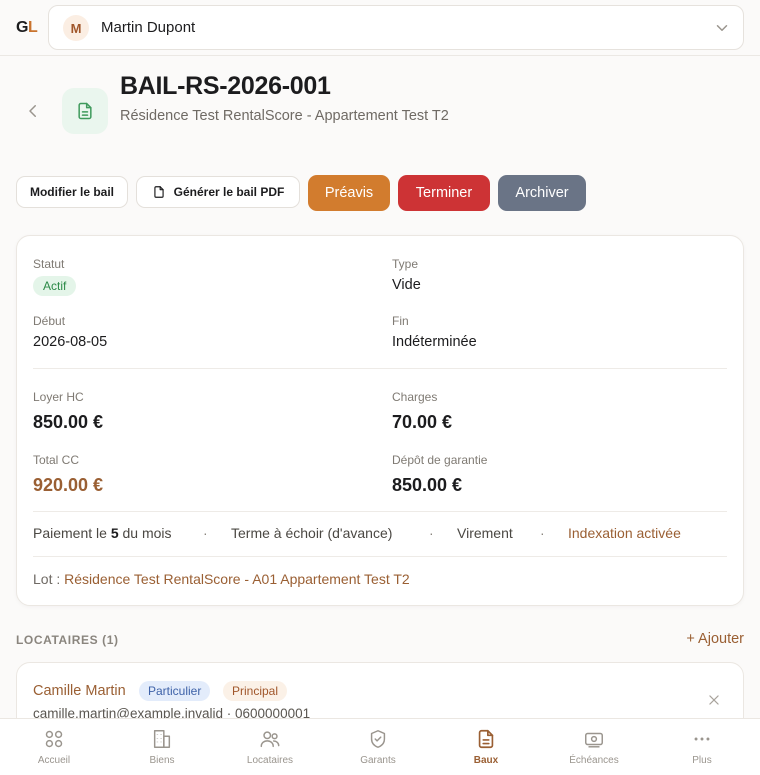 The image size is (760, 775). What do you see at coordinates (68, 485) in the screenshot?
I see `total-value: 920.00 €` at bounding box center [68, 485].